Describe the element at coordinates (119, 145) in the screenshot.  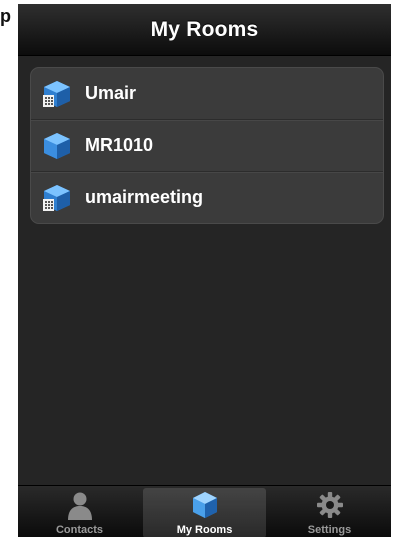
I see `room-name: MR1010` at that location.